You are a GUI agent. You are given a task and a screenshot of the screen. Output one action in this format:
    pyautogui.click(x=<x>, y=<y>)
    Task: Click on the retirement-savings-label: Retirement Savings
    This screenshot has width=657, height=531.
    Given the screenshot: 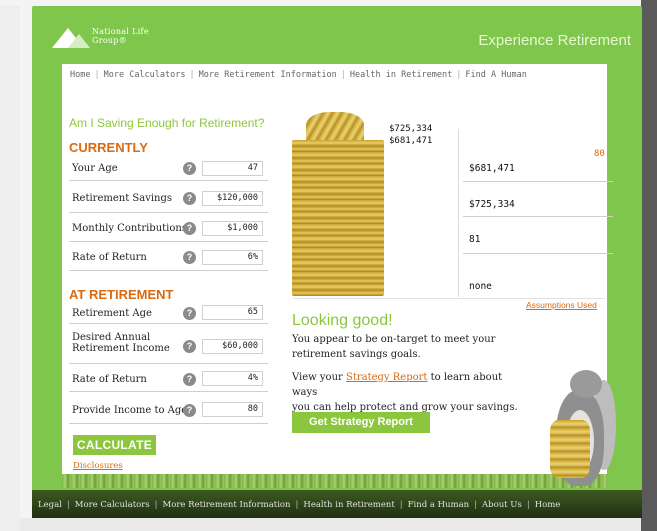 What is the action you would take?
    pyautogui.click(x=122, y=198)
    